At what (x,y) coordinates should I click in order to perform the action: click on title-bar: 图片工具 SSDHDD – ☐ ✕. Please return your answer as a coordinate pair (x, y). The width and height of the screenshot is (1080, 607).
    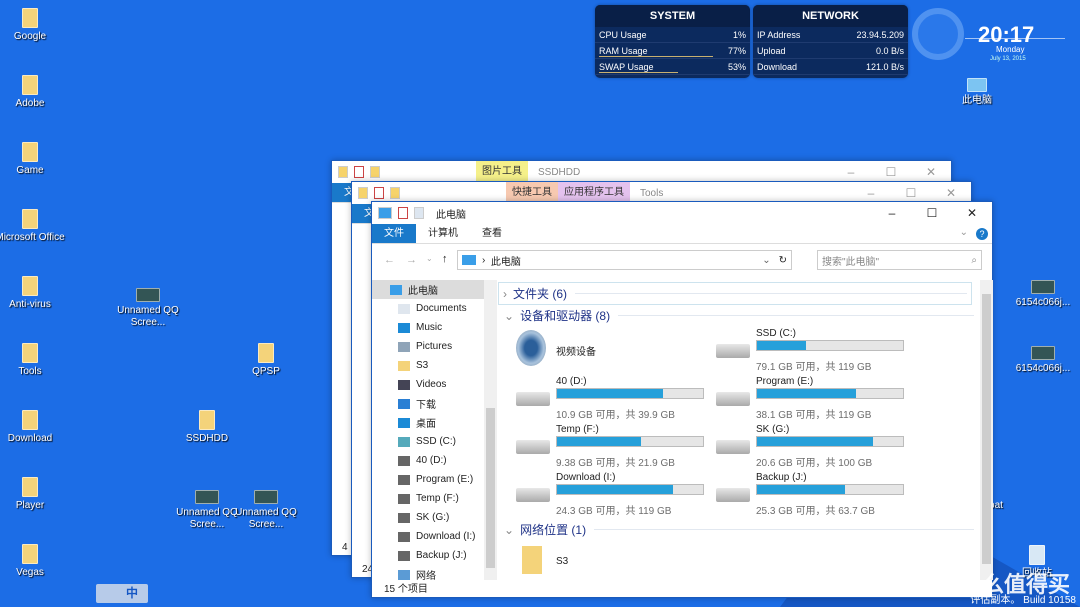
    Looking at the image, I should click on (641, 172).